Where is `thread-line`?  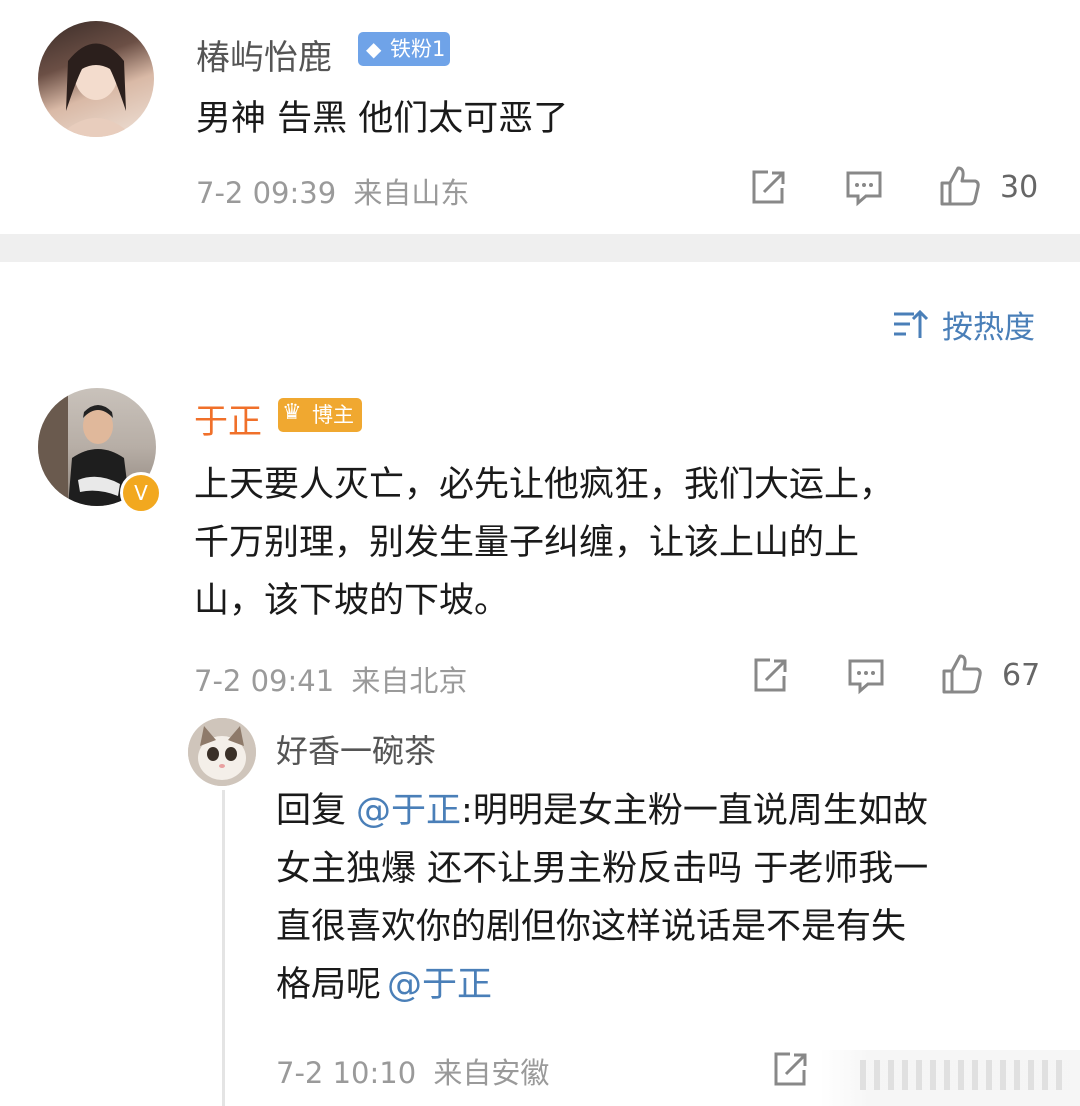
thread-line is located at coordinates (223, 948).